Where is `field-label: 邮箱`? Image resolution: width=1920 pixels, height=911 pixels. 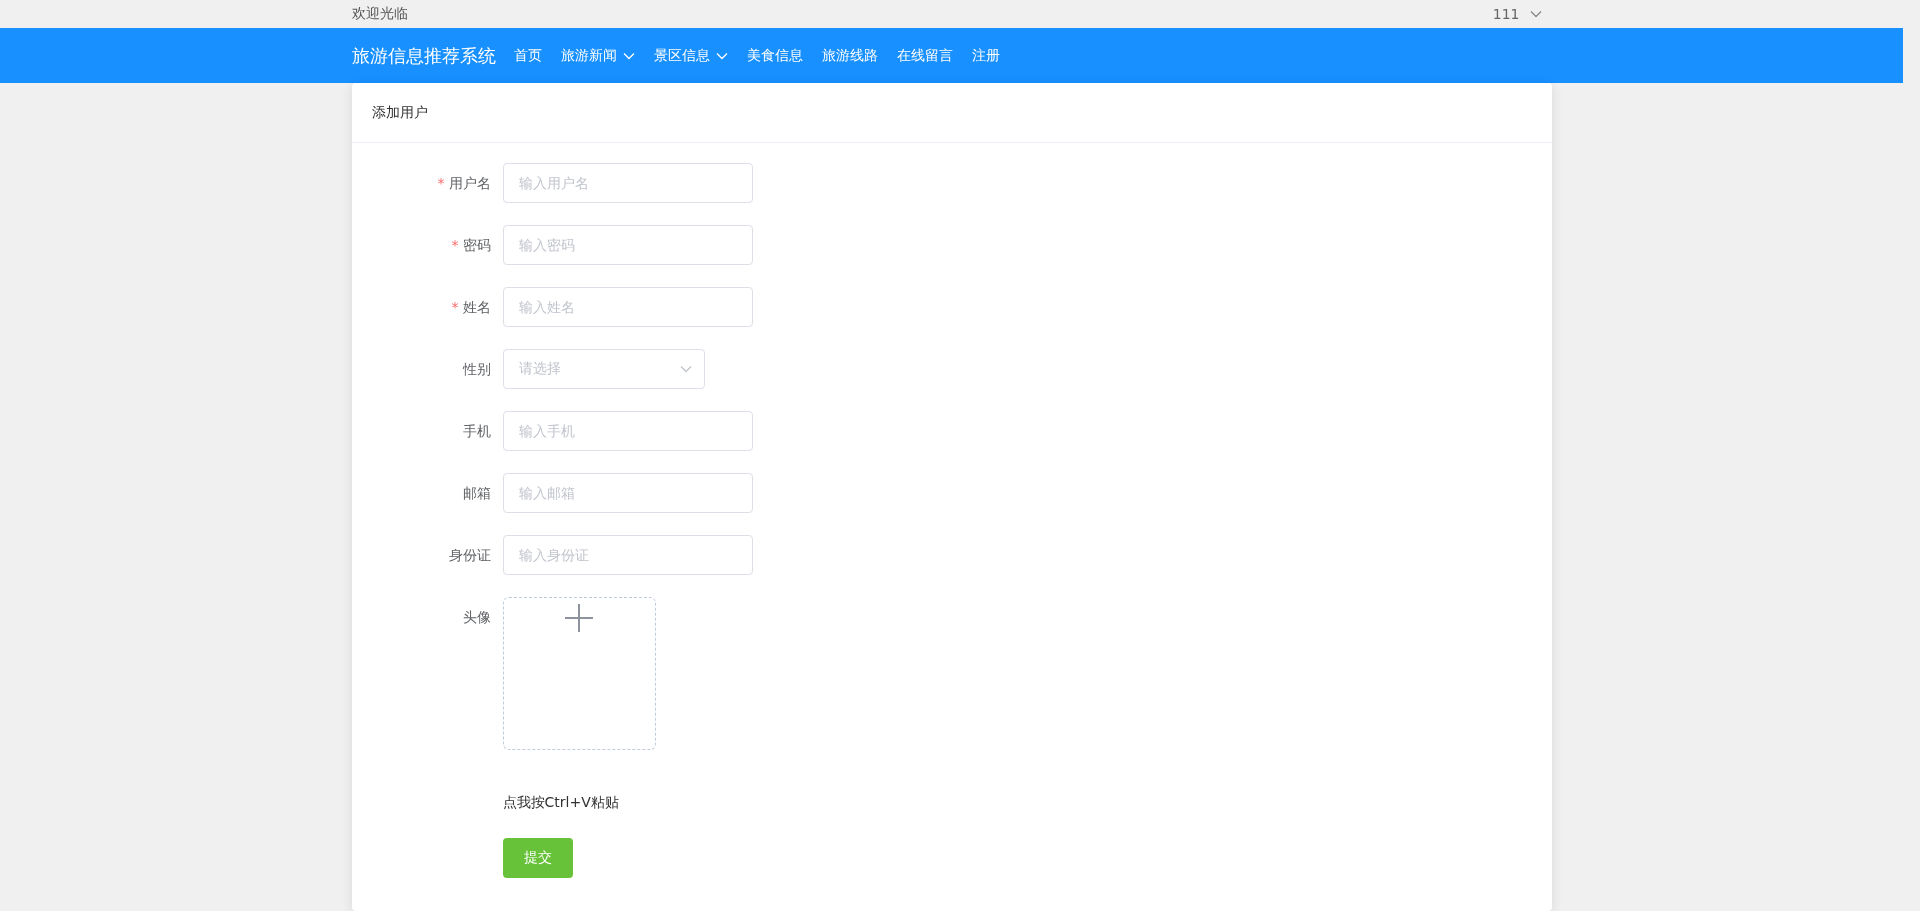
field-label: 邮箱 is located at coordinates (476, 493).